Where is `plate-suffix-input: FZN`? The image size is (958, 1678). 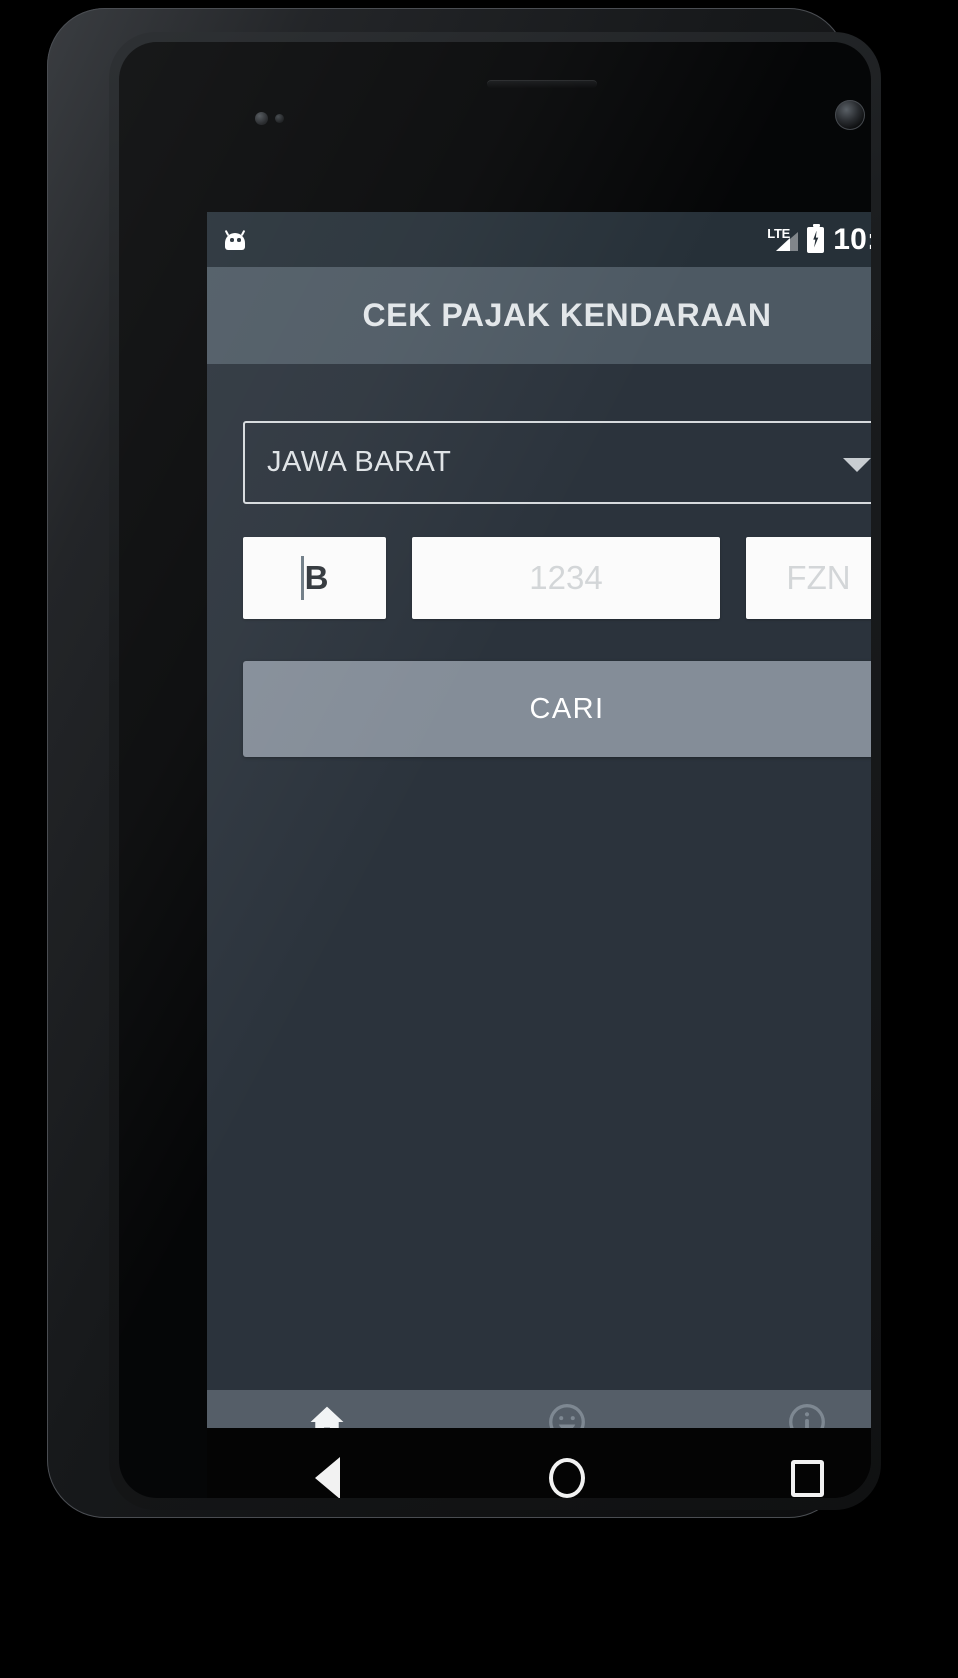 plate-suffix-input: FZN is located at coordinates (808, 578).